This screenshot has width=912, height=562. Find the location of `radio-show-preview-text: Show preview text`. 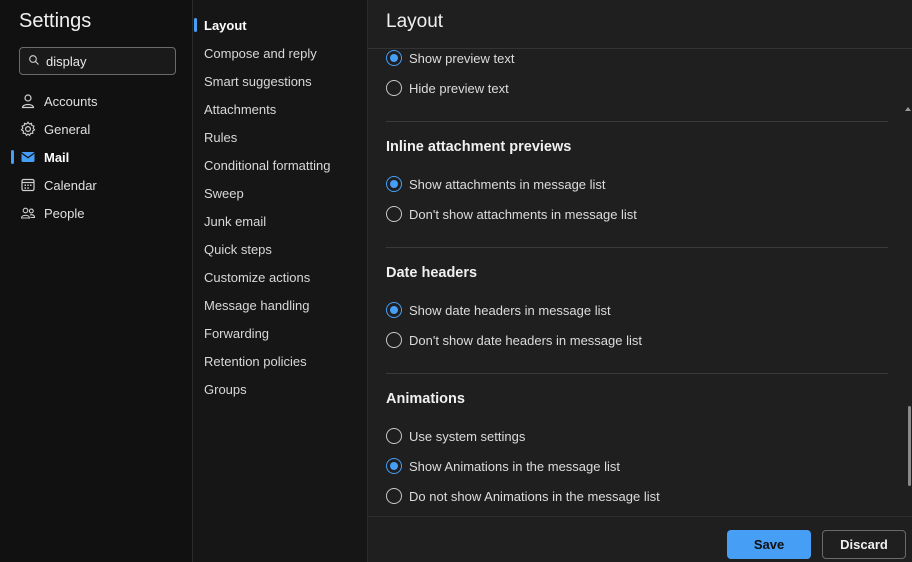

radio-show-preview-text: Show preview text is located at coordinates (637, 61).